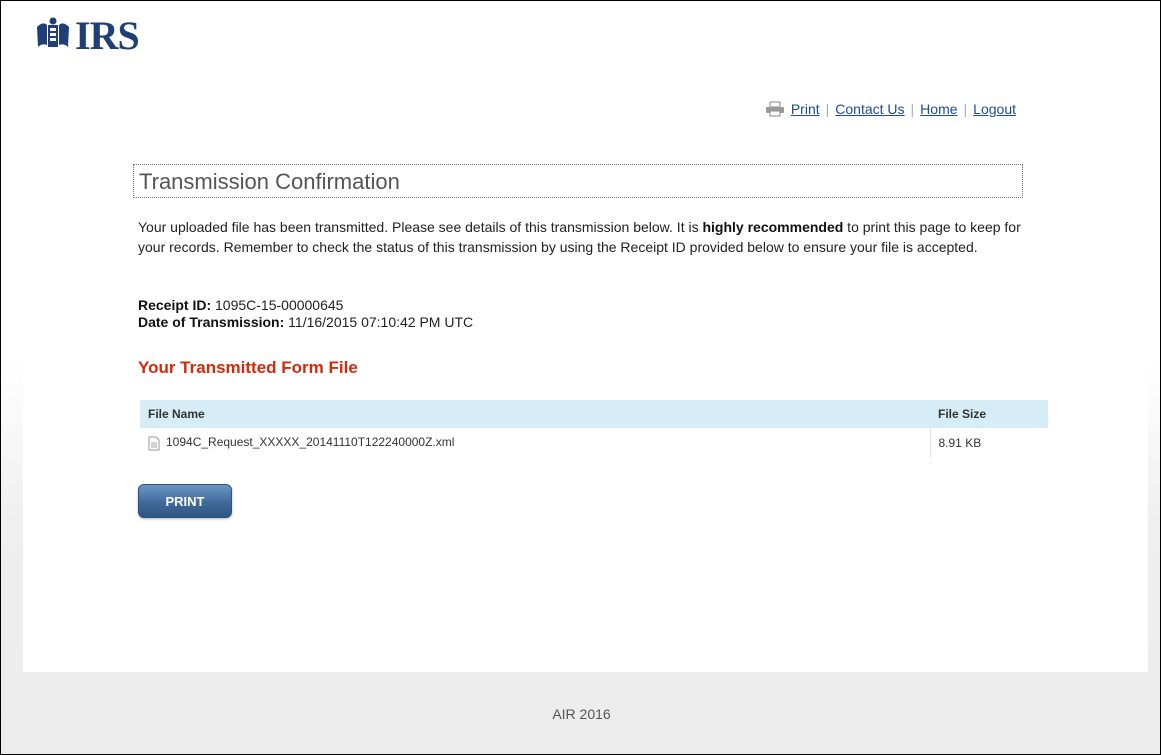 This screenshot has height=755, width=1161. Describe the element at coordinates (581, 714) in the screenshot. I see `footer-text: AIR 2016` at that location.